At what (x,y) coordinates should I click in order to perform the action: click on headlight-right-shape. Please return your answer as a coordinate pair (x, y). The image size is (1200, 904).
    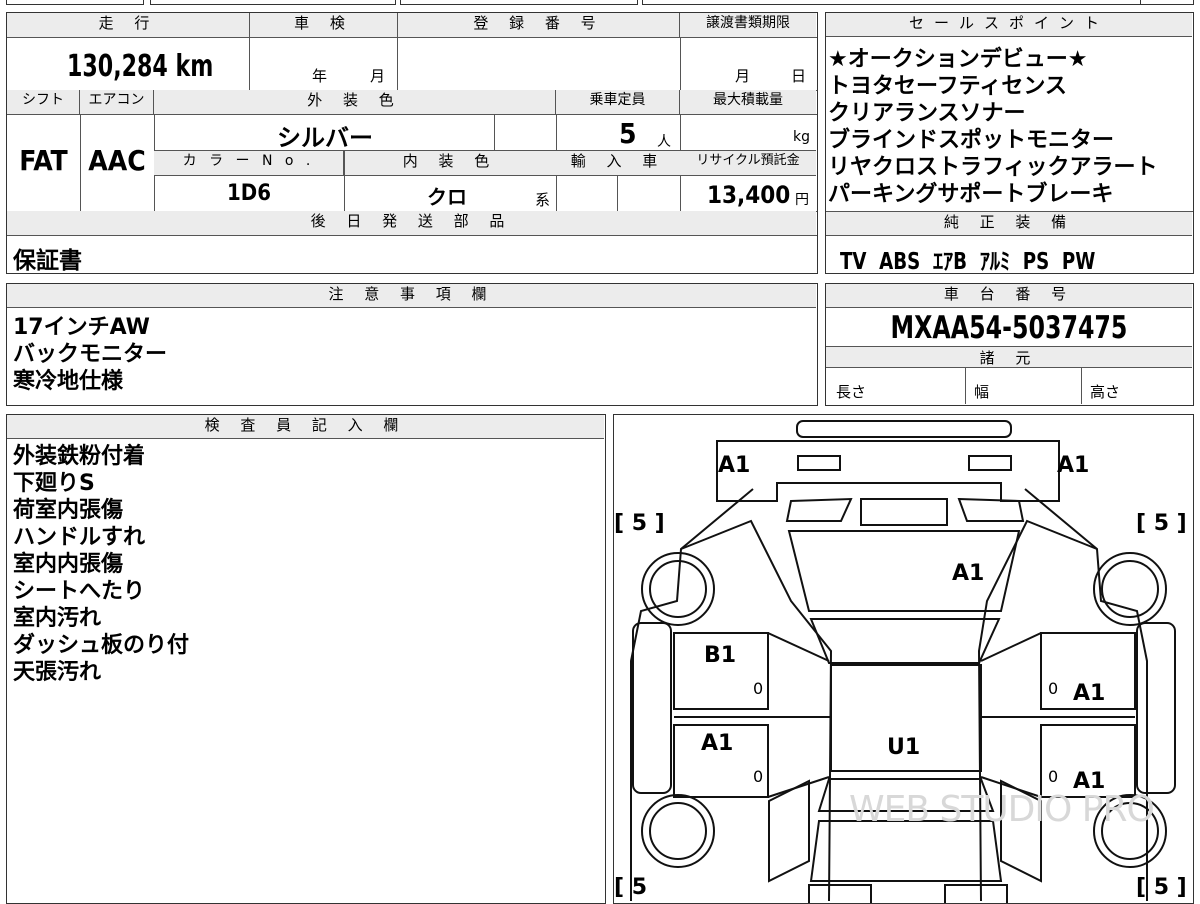
    Looking at the image, I should click on (990, 463).